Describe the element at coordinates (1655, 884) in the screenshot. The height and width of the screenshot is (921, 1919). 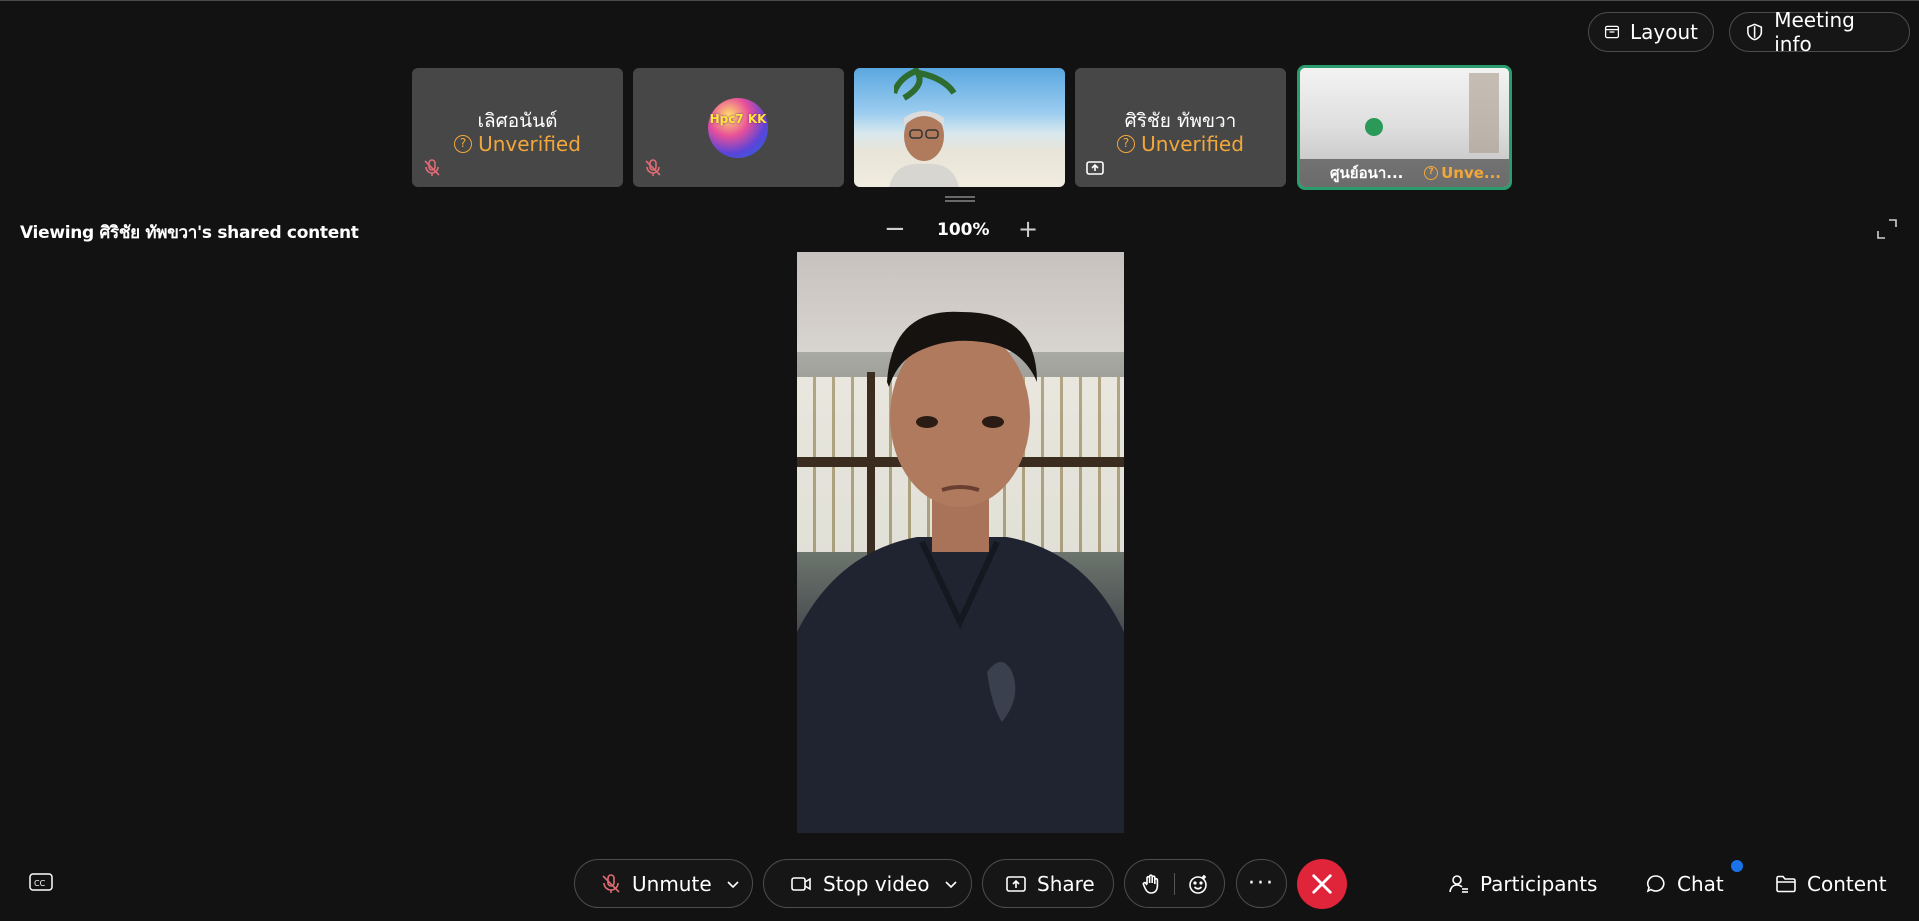
I see `chat-icon` at that location.